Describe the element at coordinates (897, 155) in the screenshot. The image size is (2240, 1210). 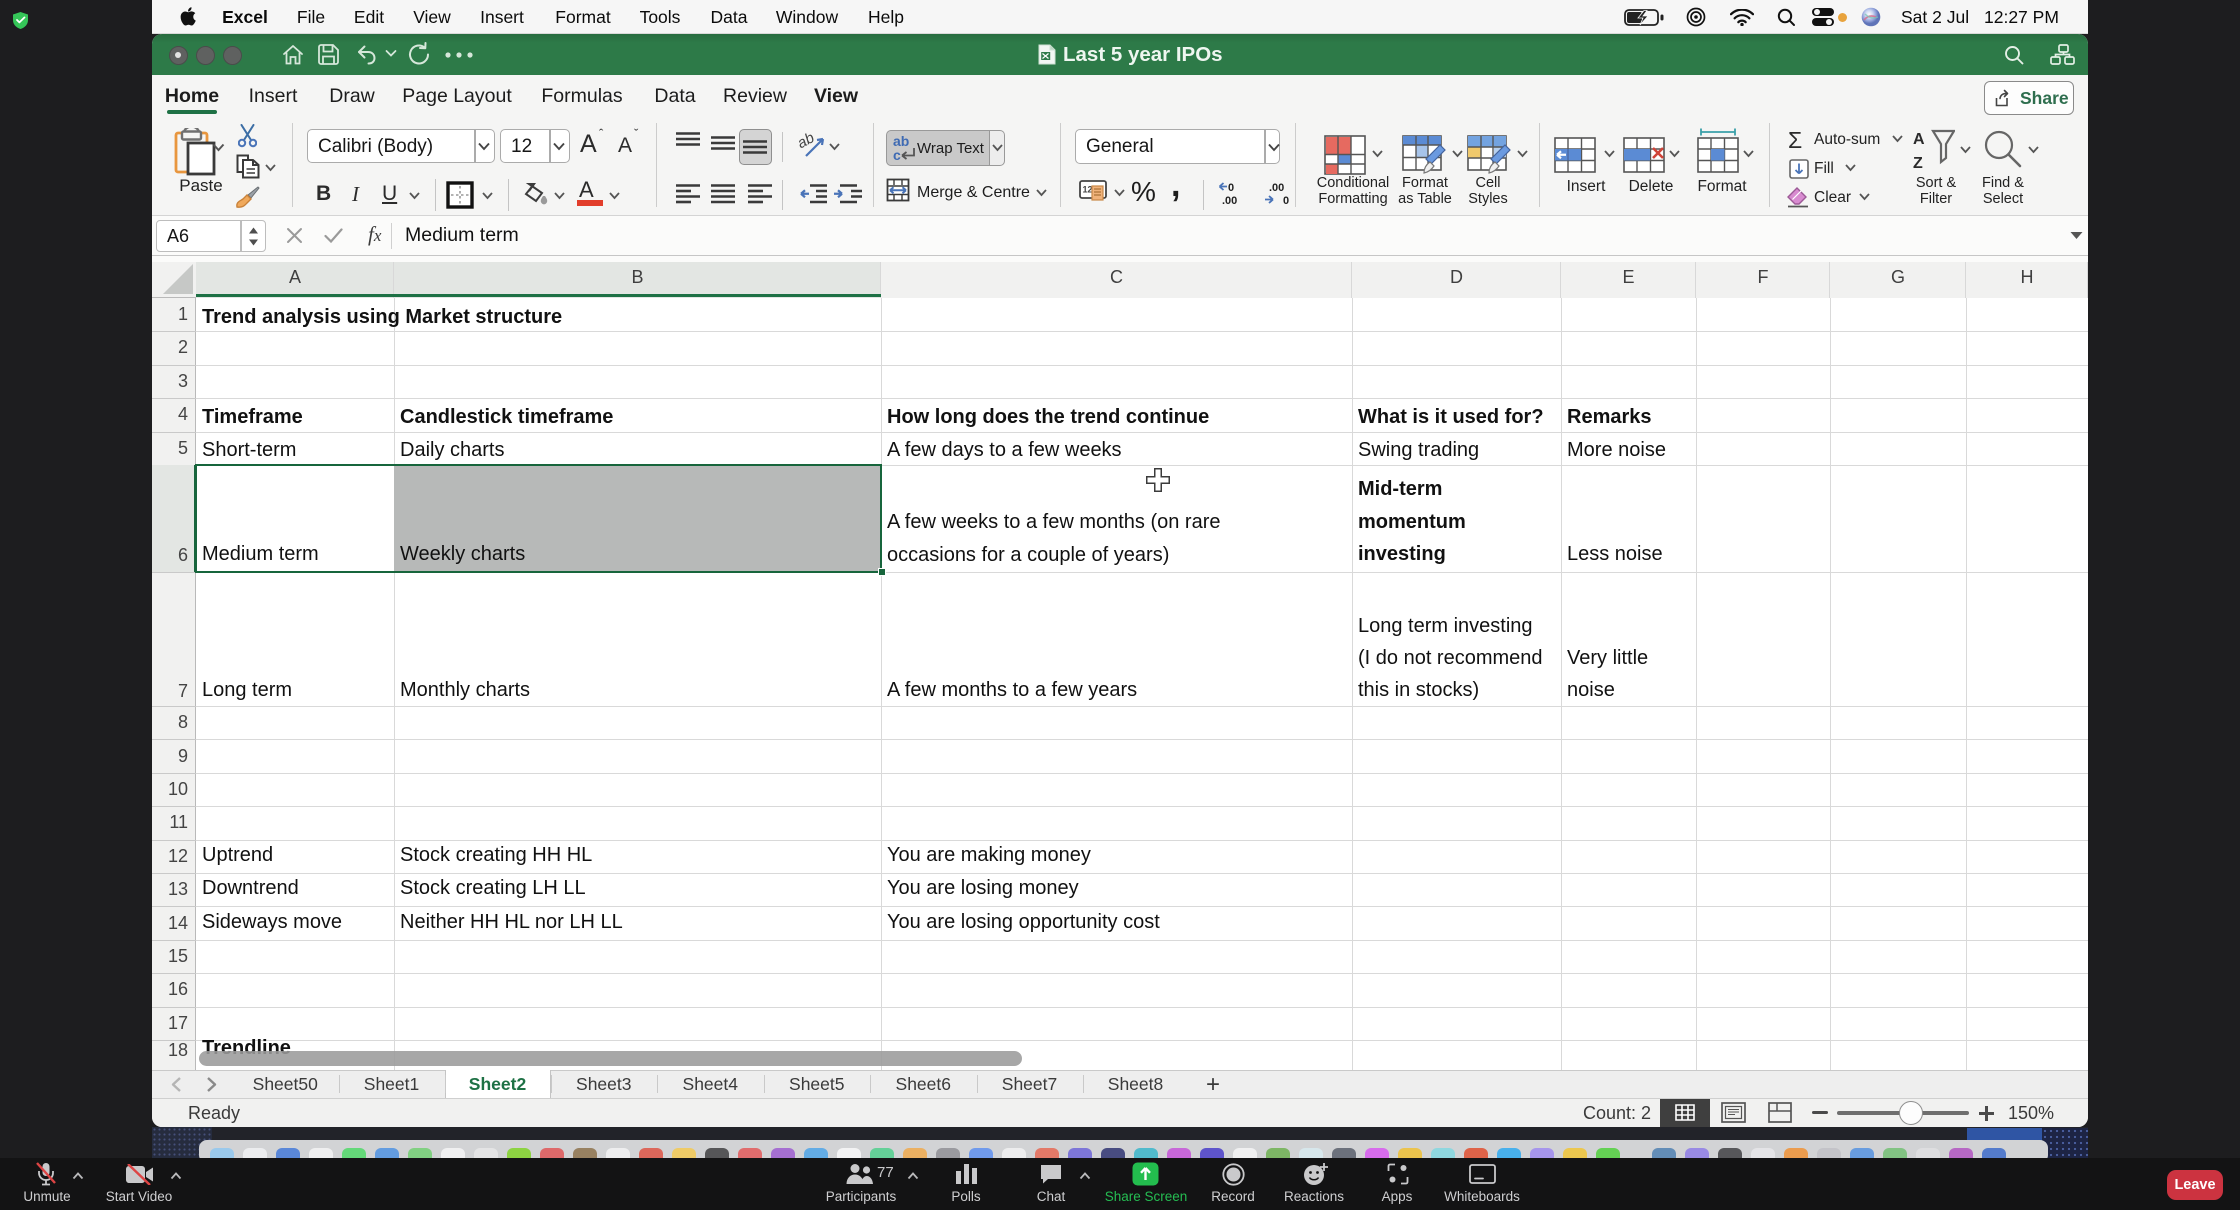
I see `svg-text: c` at that location.